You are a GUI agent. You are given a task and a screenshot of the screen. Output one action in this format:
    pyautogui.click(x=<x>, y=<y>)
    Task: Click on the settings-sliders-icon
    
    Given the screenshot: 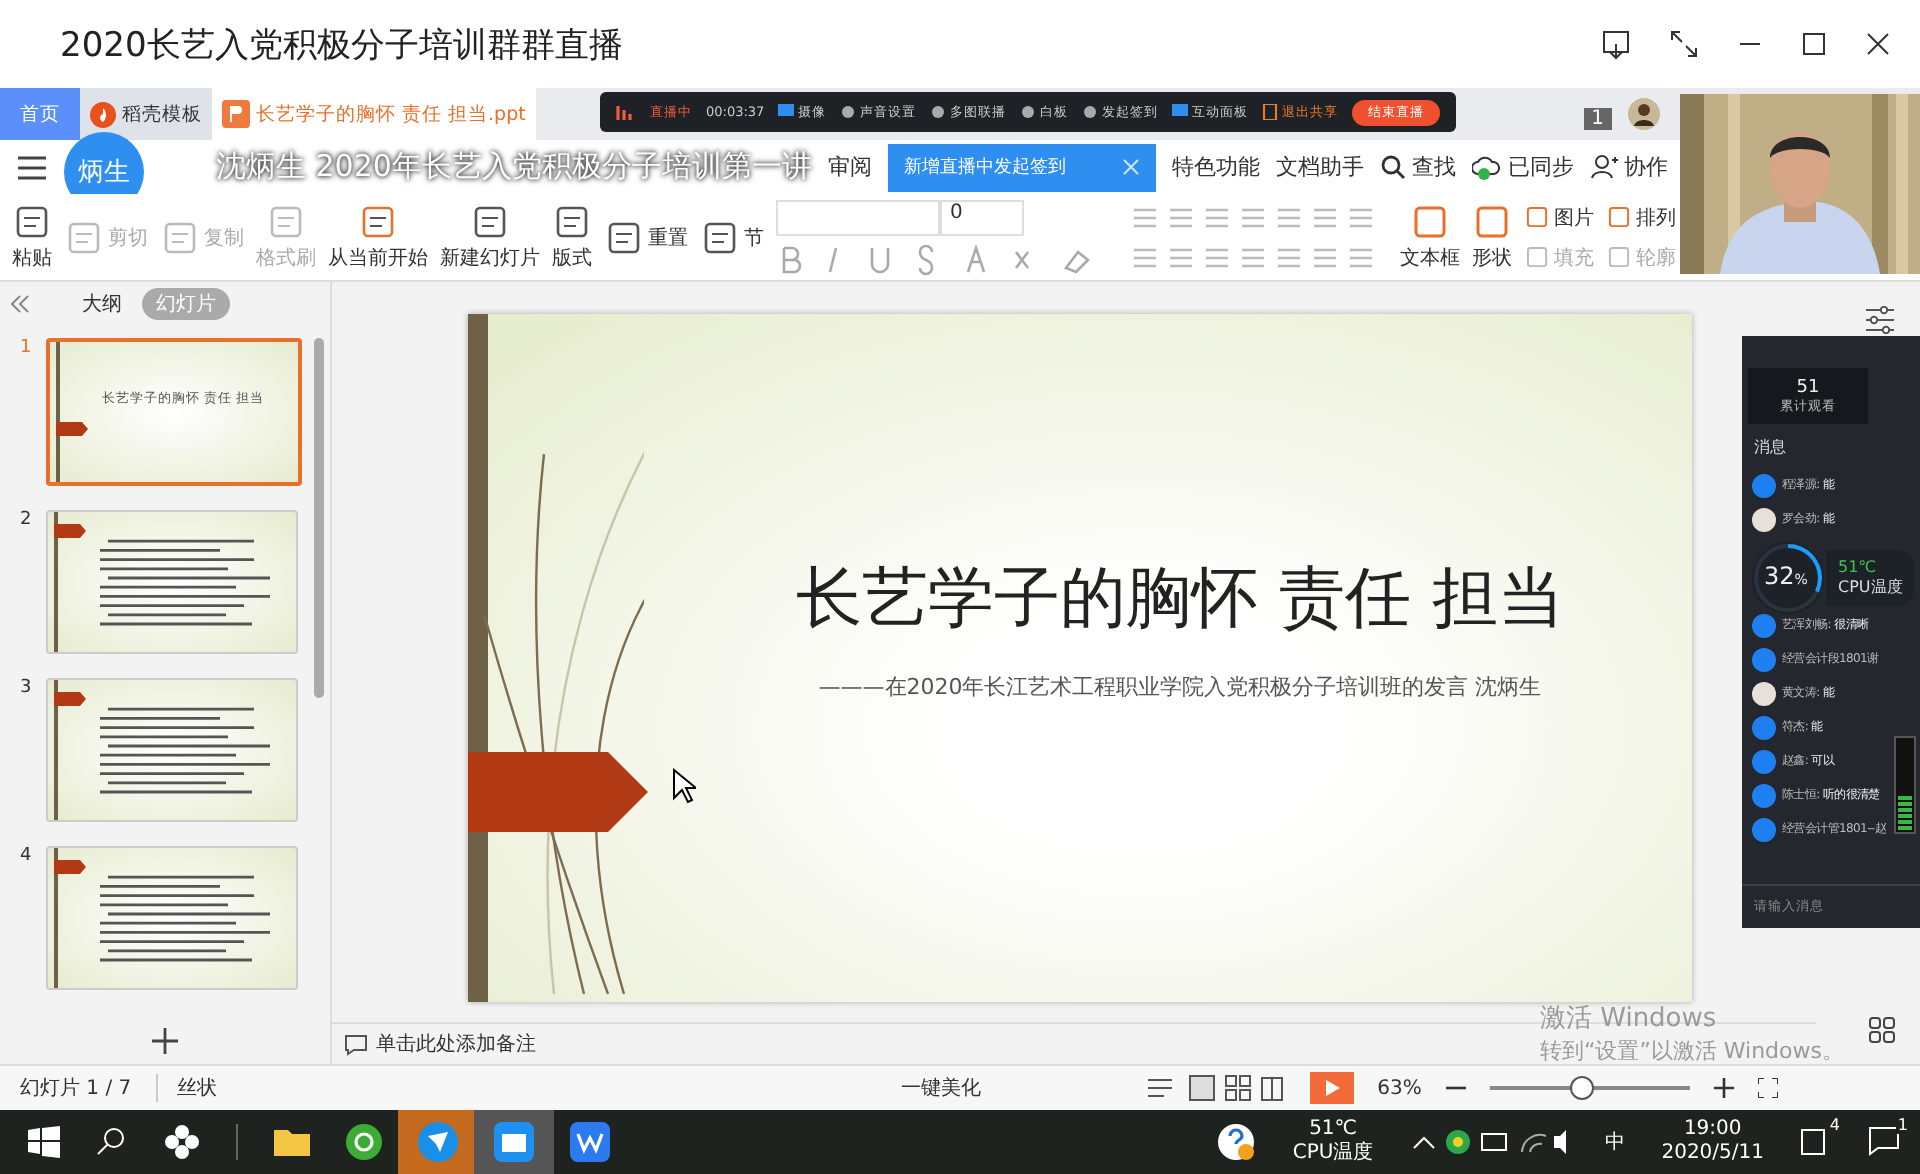 What is the action you would take?
    pyautogui.click(x=1880, y=320)
    